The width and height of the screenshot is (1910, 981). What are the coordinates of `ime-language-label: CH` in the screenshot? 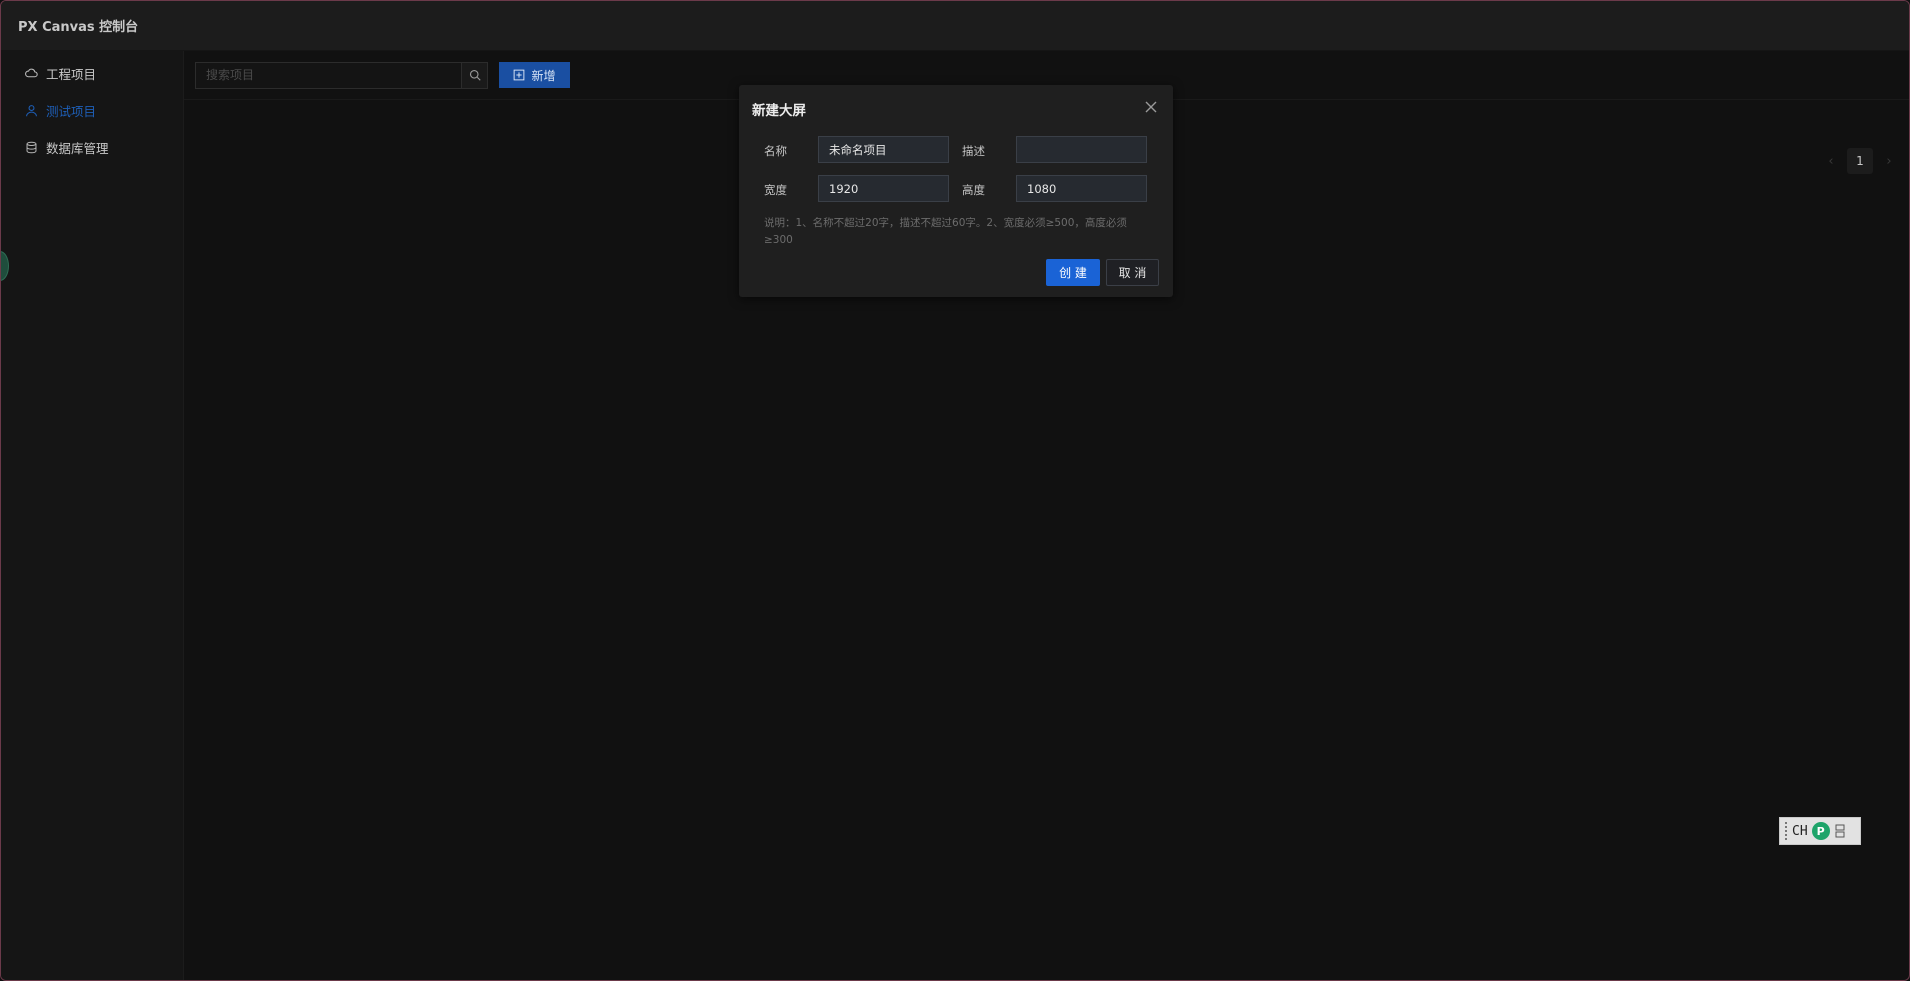 It's located at (1800, 831).